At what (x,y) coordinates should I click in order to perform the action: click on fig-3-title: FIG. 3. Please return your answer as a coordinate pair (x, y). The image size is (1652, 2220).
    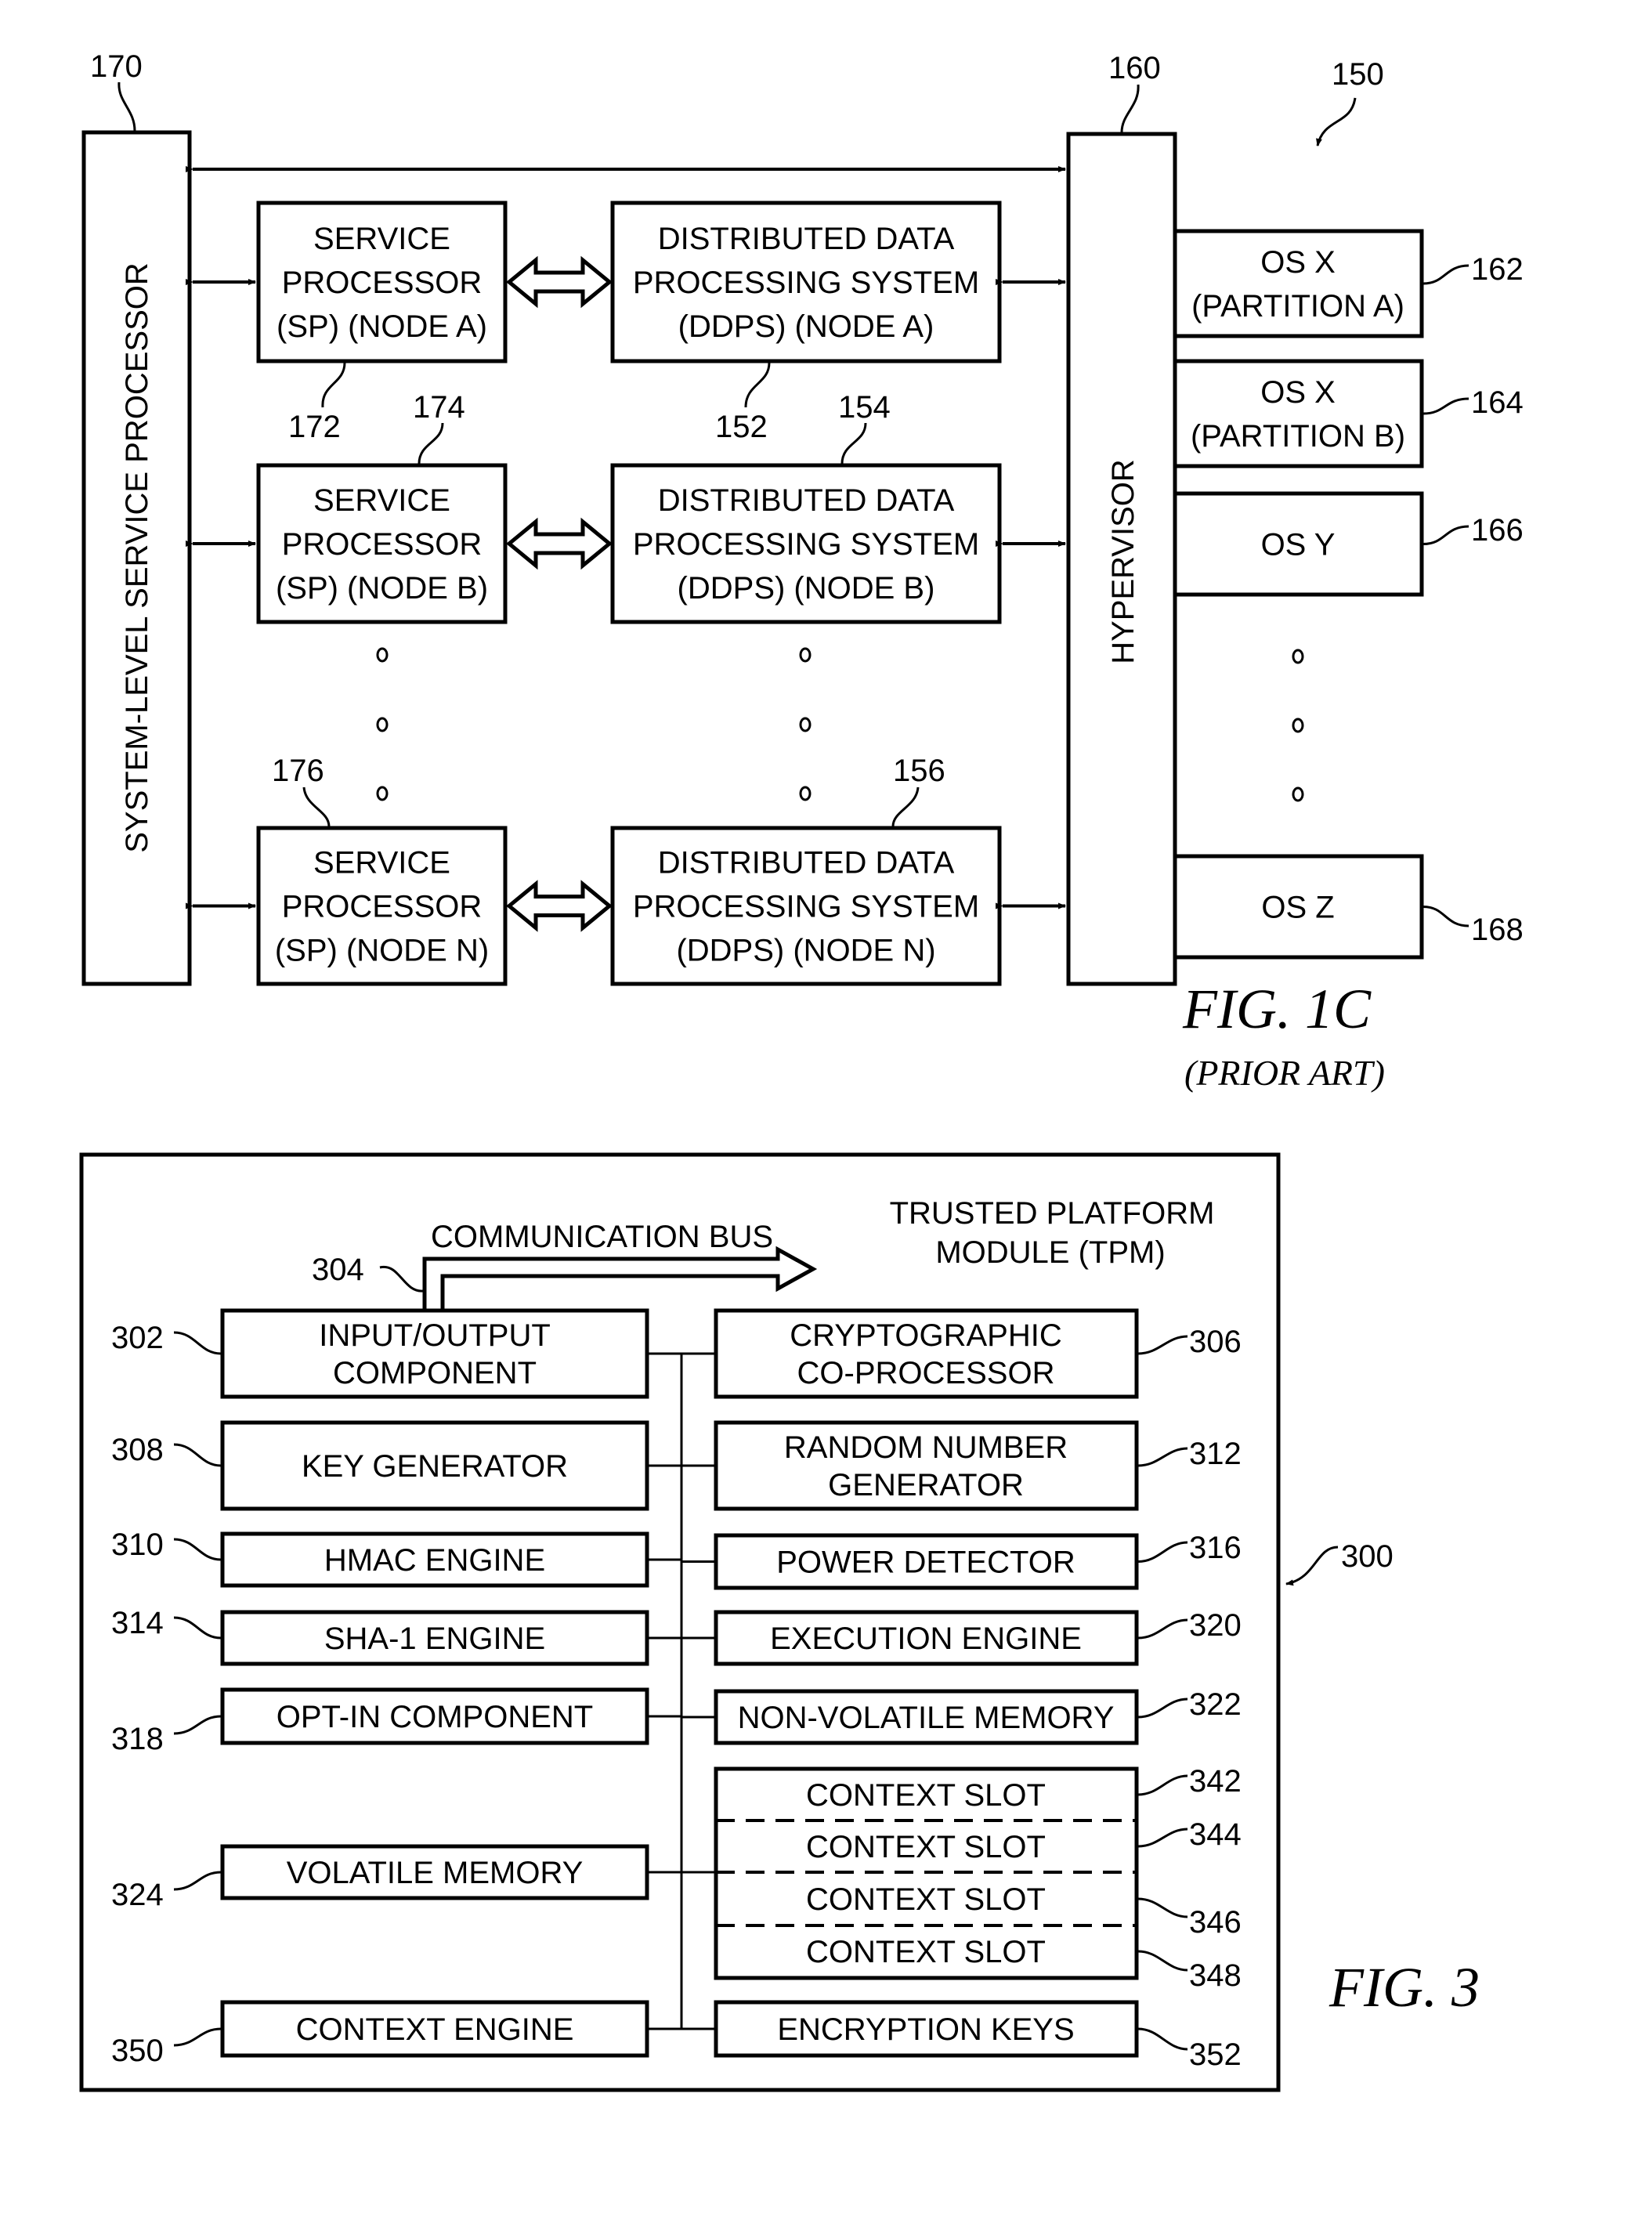
    Looking at the image, I should click on (1404, 1988).